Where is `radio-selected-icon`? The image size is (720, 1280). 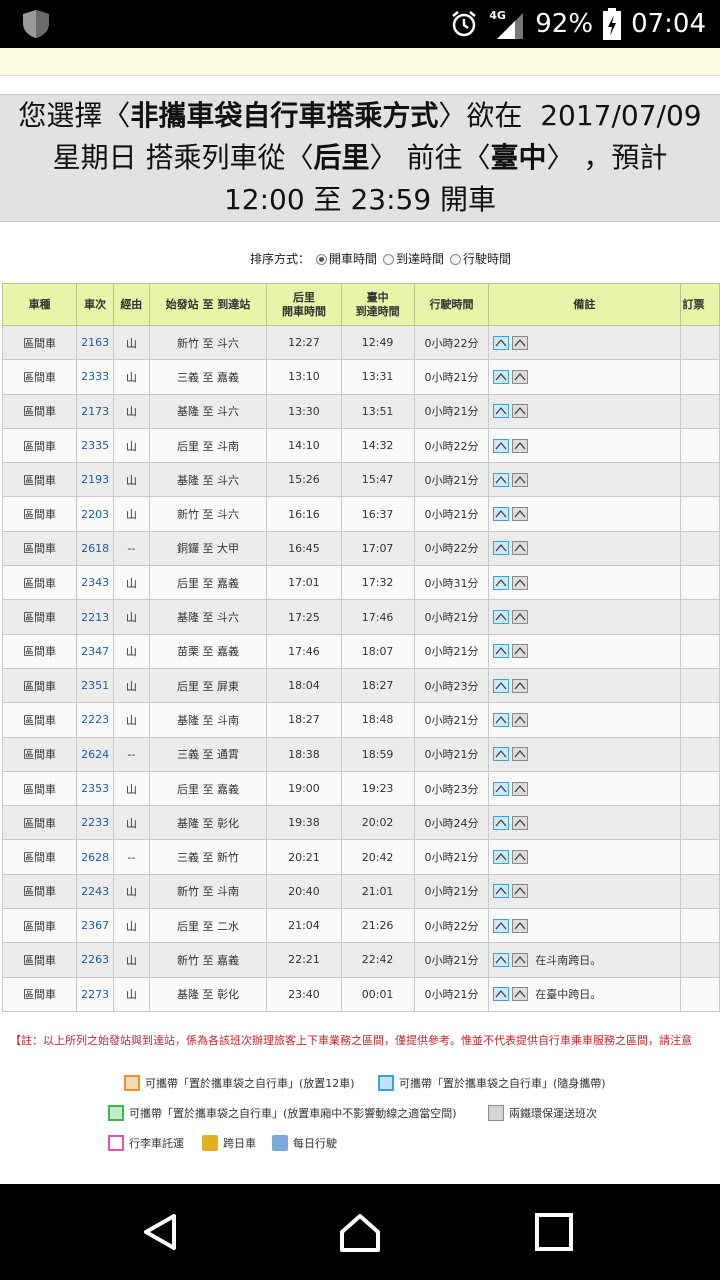
radio-selected-icon is located at coordinates (322, 259).